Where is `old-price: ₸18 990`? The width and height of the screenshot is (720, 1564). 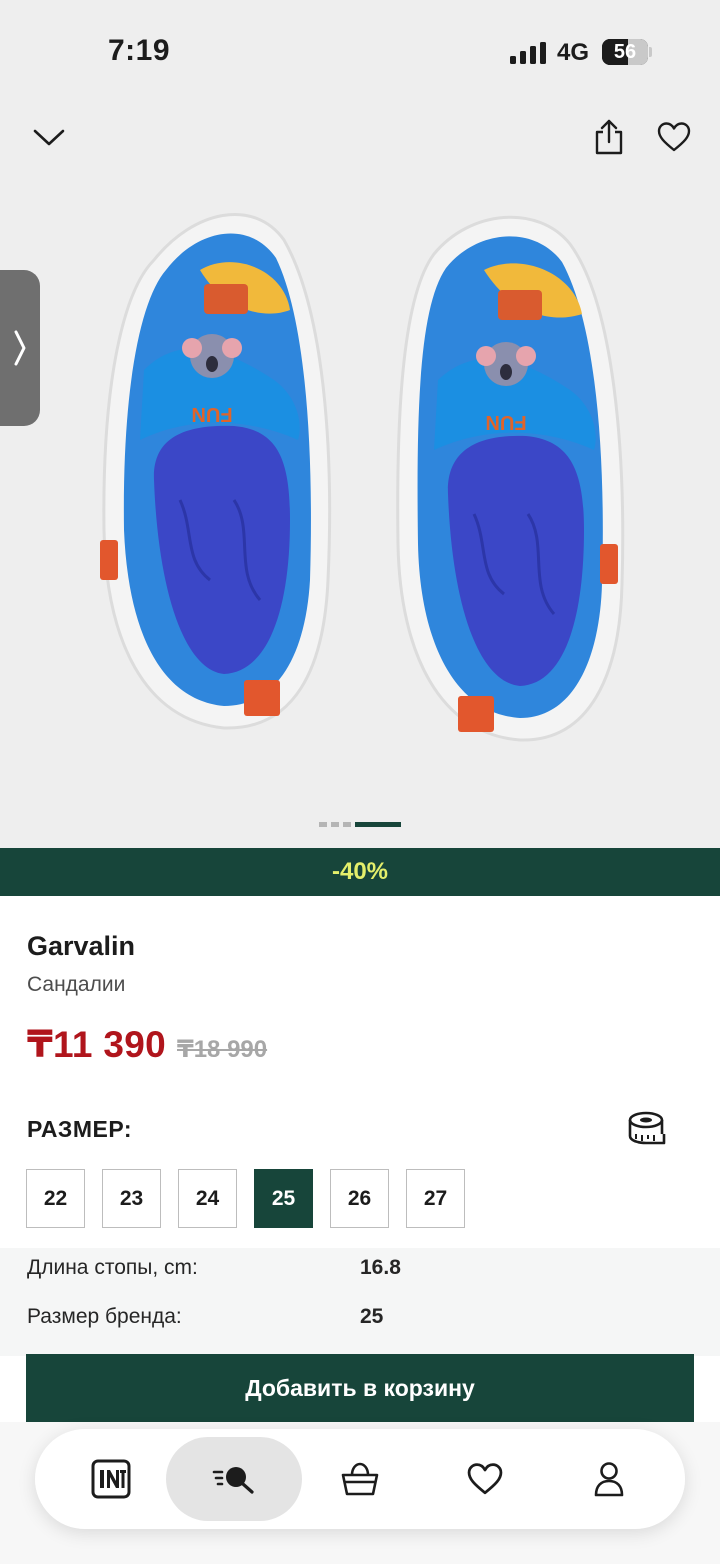 old-price: ₸18 990 is located at coordinates (222, 1049).